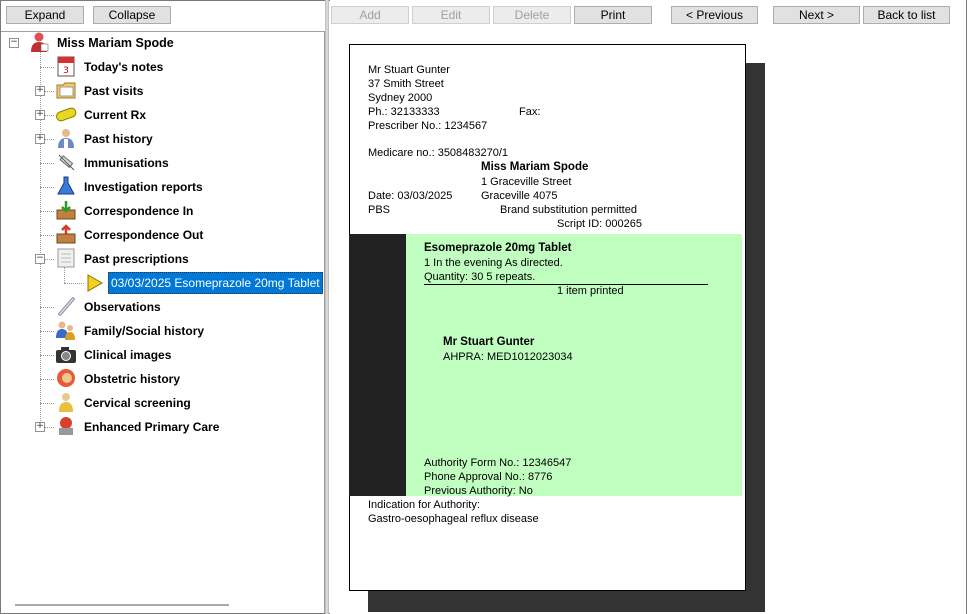 This screenshot has width=967, height=614. What do you see at coordinates (95, 283) in the screenshot?
I see `play-arrow-icon` at bounding box center [95, 283].